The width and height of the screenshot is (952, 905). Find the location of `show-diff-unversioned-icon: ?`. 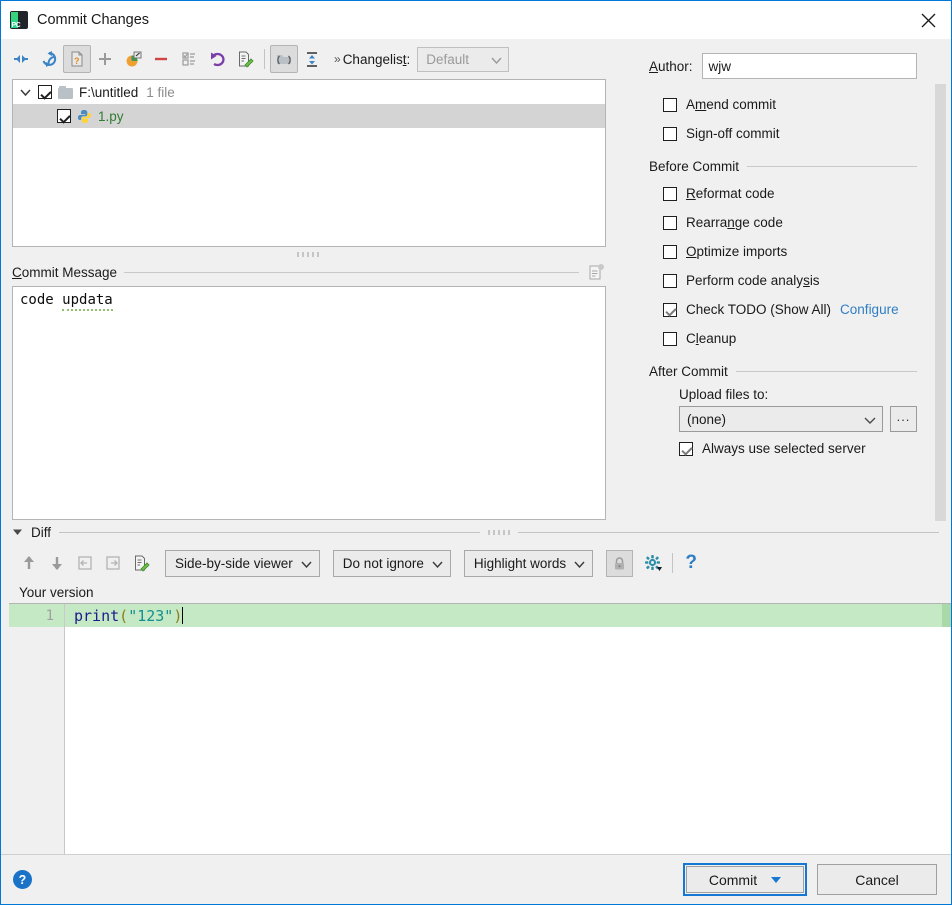

show-diff-unversioned-icon: ? is located at coordinates (77, 59).